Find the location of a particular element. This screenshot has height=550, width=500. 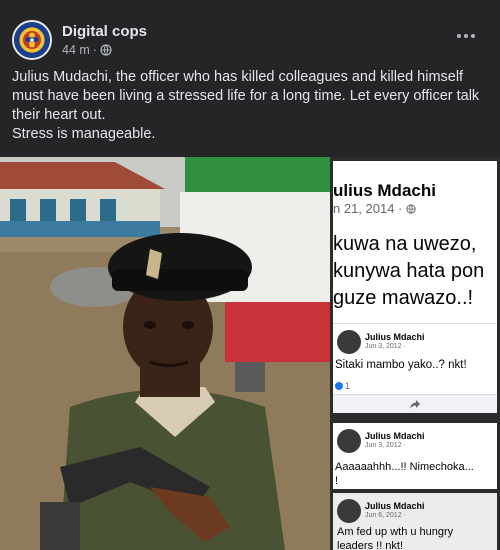

screenshot-text-line: leaders !! nkt! is located at coordinates (370, 545).